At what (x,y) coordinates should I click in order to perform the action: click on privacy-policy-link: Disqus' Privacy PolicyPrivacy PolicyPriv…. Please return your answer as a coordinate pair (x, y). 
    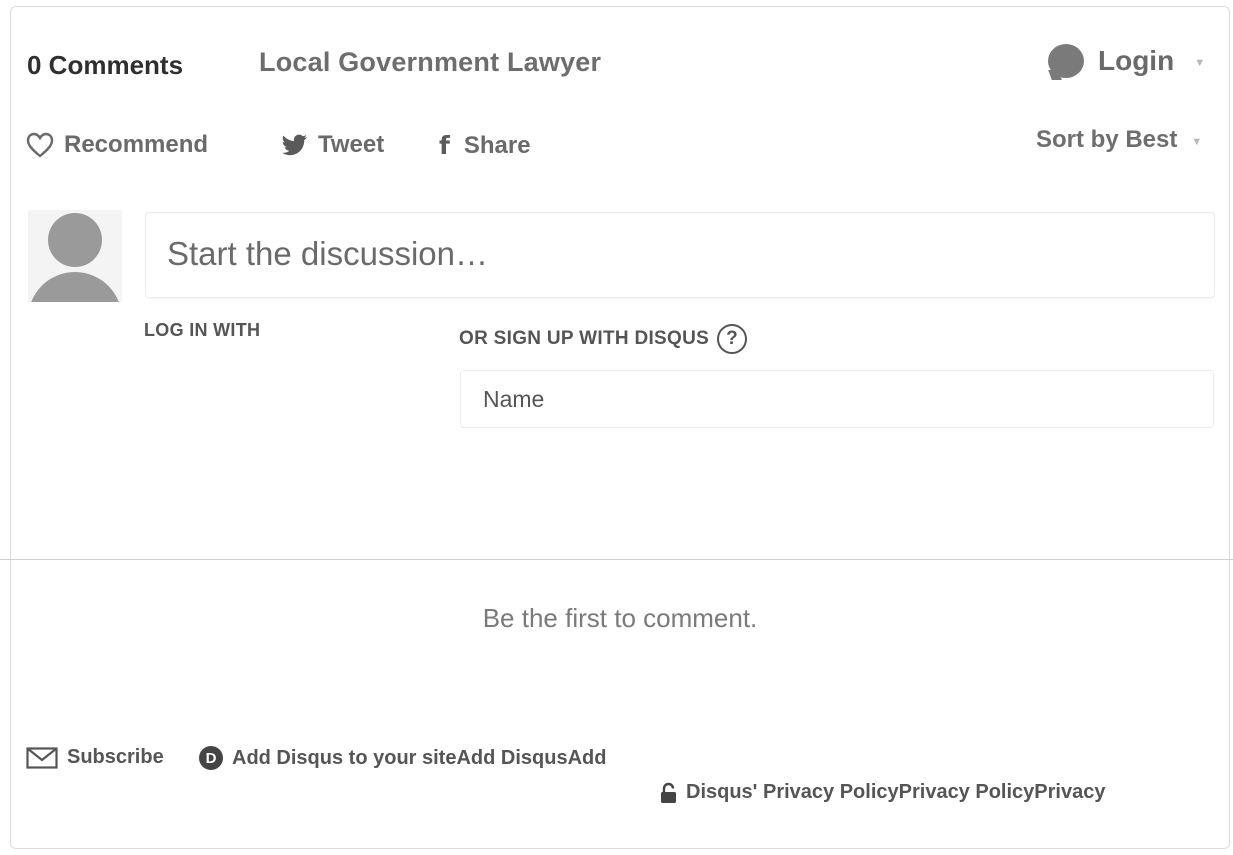
    Looking at the image, I should click on (882, 792).